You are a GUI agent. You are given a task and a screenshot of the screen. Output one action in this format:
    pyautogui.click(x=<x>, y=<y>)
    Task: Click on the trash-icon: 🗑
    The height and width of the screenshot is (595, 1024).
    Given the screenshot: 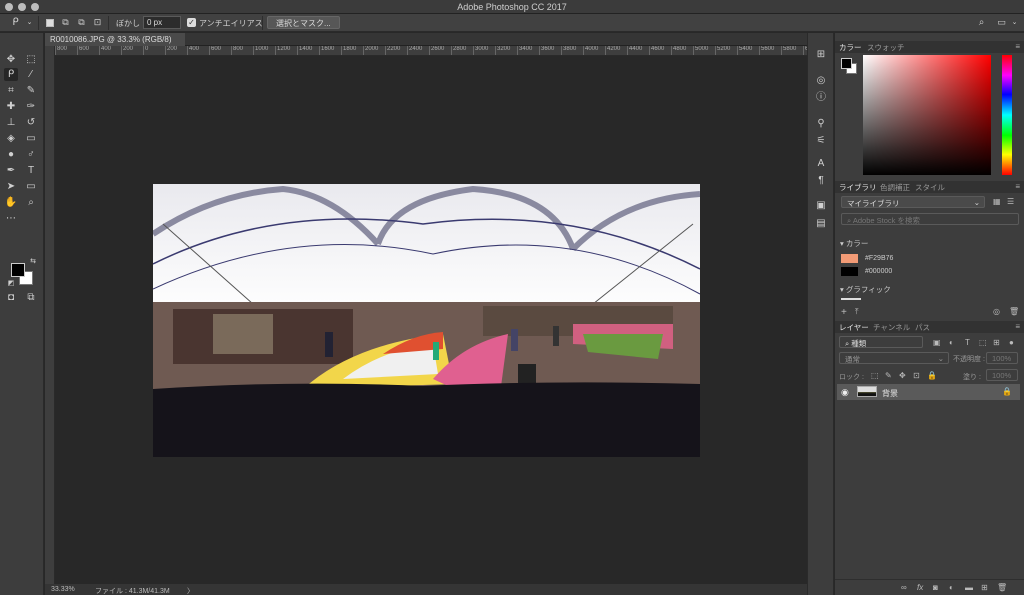 What is the action you would take?
    pyautogui.click(x=1014, y=311)
    